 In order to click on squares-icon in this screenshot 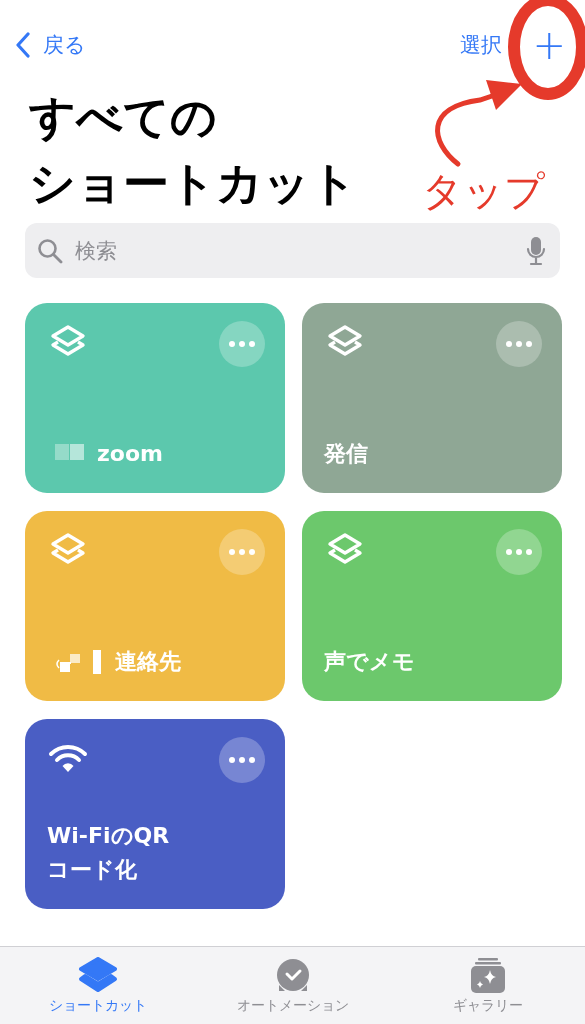, I will do `click(79, 662)`.